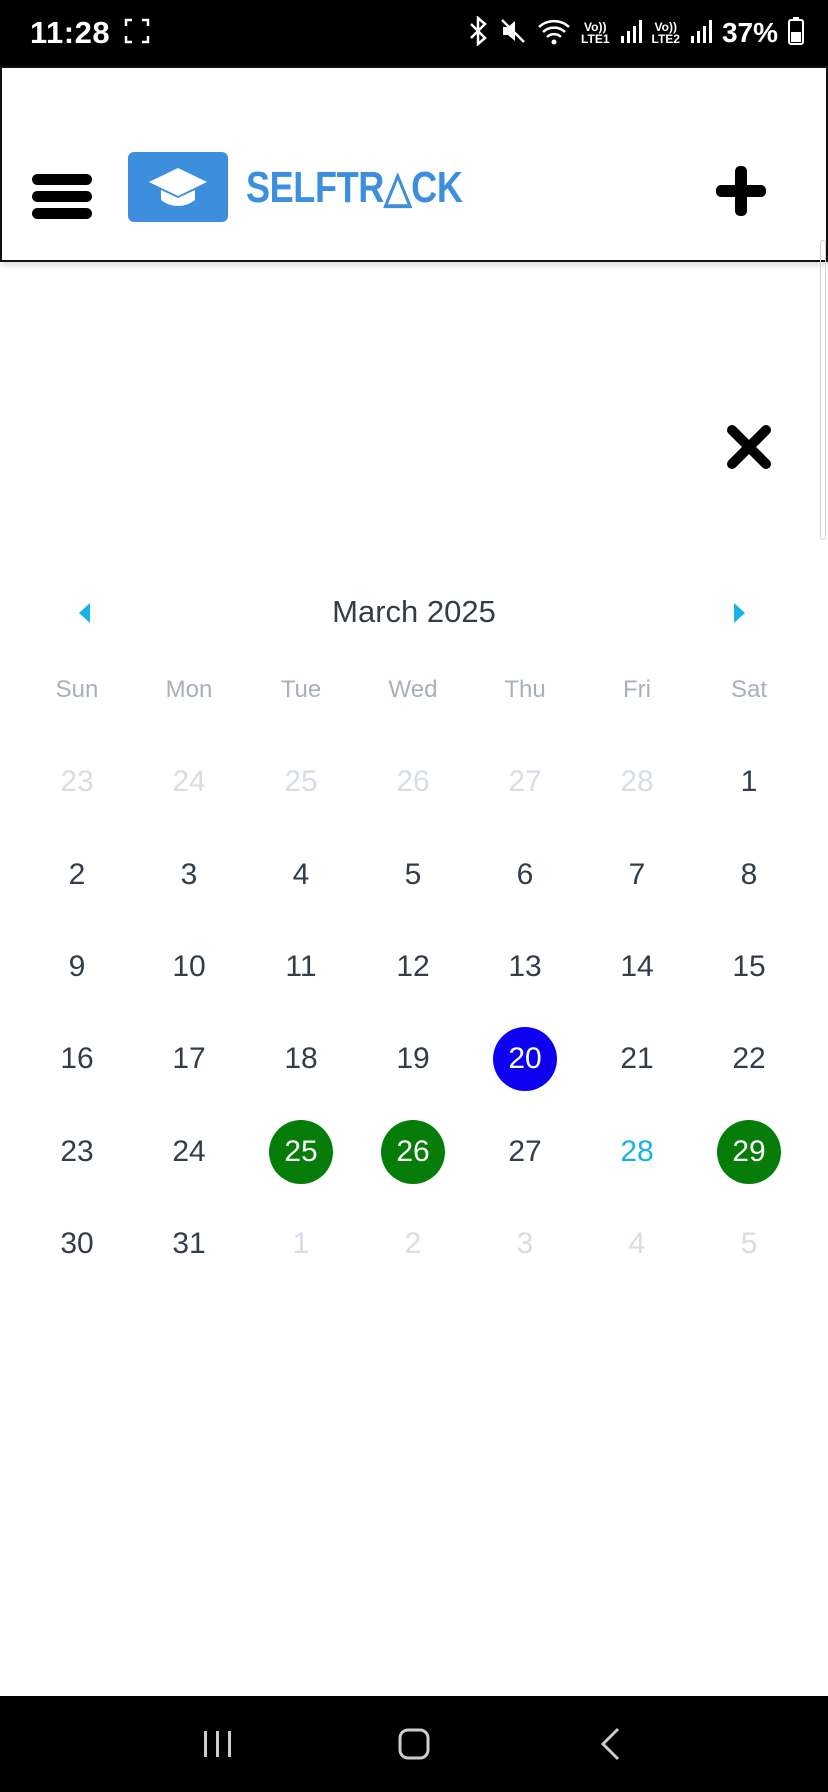 The width and height of the screenshot is (828, 1792). I want to click on signal-2-icon, so click(701, 33).